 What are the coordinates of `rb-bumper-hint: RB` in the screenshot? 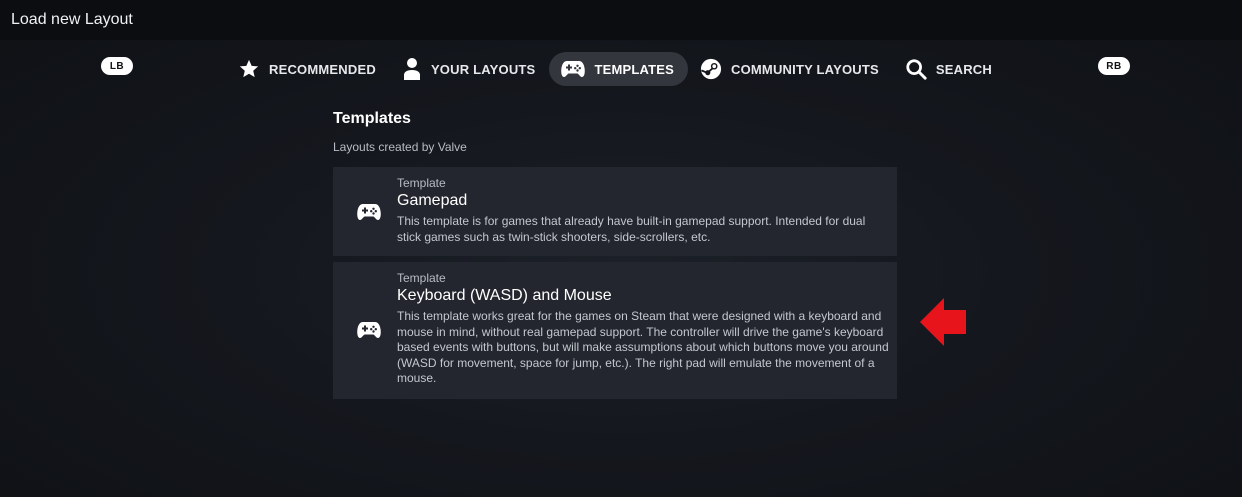 It's located at (1114, 66).